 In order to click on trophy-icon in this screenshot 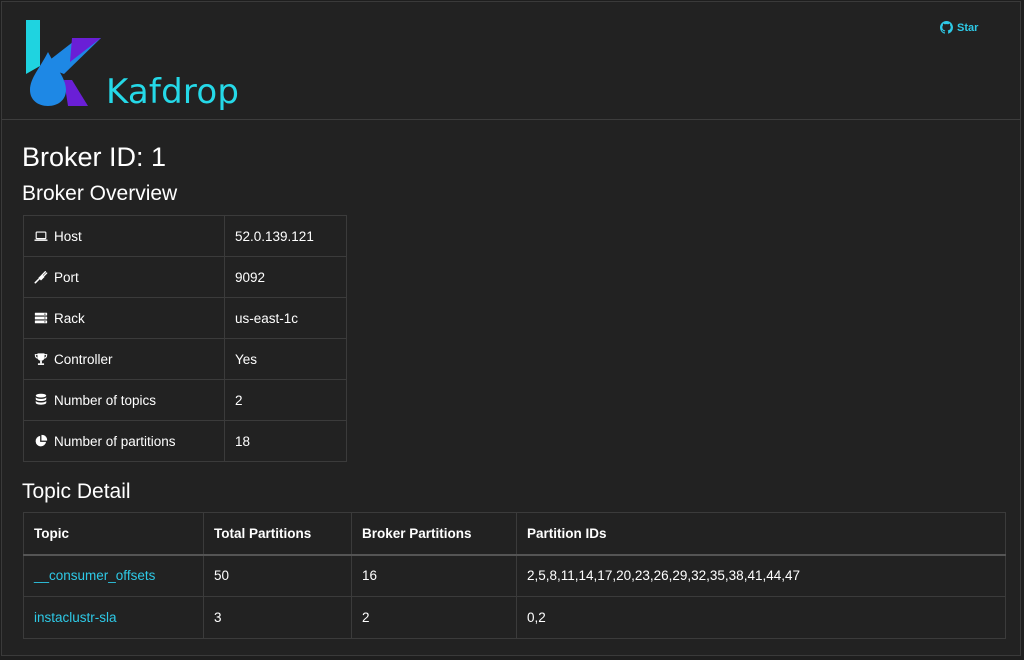, I will do `click(41, 359)`.